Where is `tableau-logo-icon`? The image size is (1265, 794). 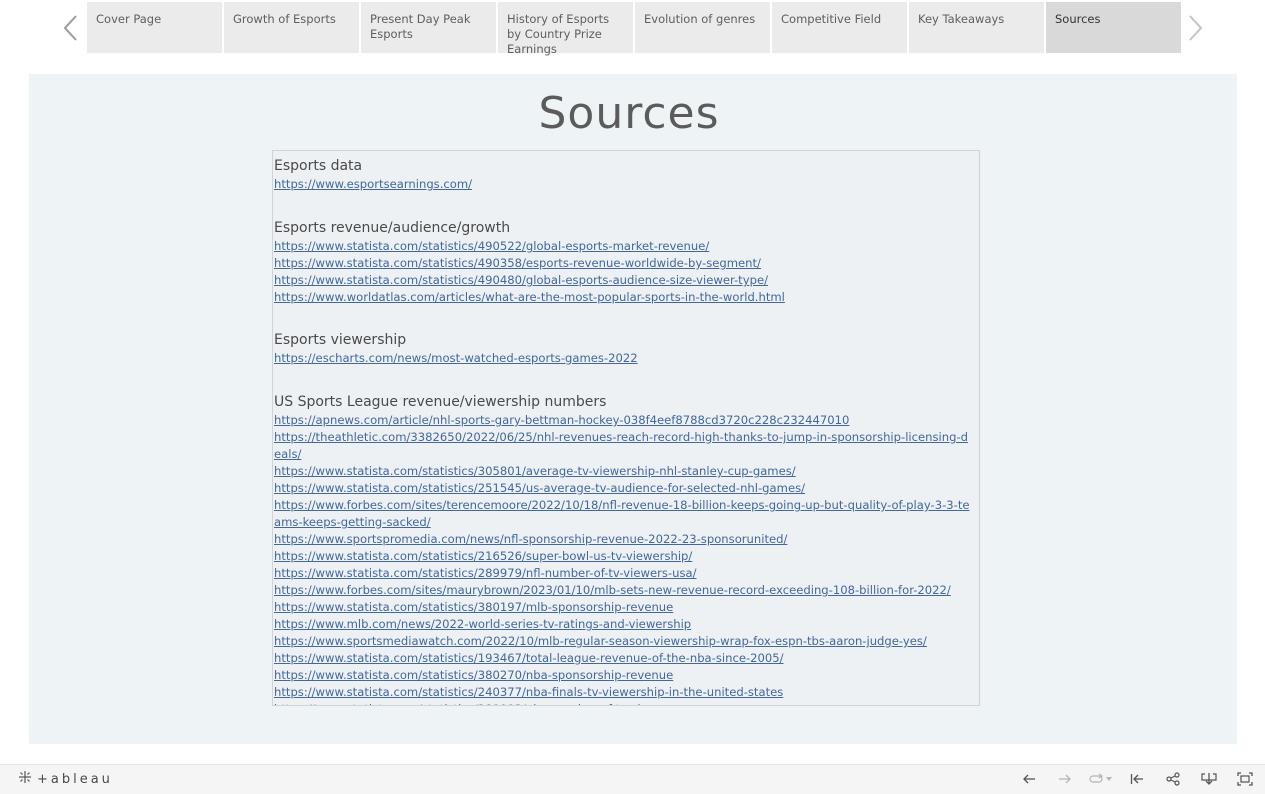 tableau-logo-icon is located at coordinates (27, 779).